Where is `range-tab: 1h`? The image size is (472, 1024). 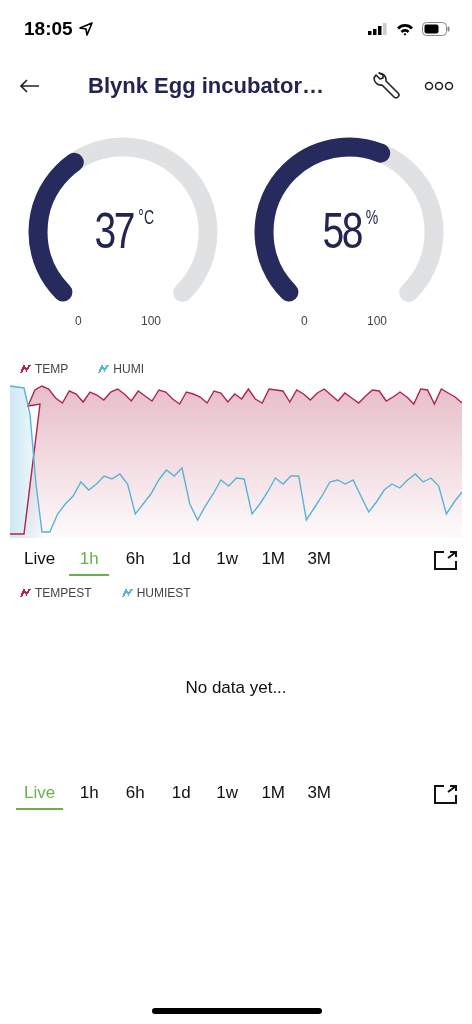 range-tab: 1h is located at coordinates (89, 794).